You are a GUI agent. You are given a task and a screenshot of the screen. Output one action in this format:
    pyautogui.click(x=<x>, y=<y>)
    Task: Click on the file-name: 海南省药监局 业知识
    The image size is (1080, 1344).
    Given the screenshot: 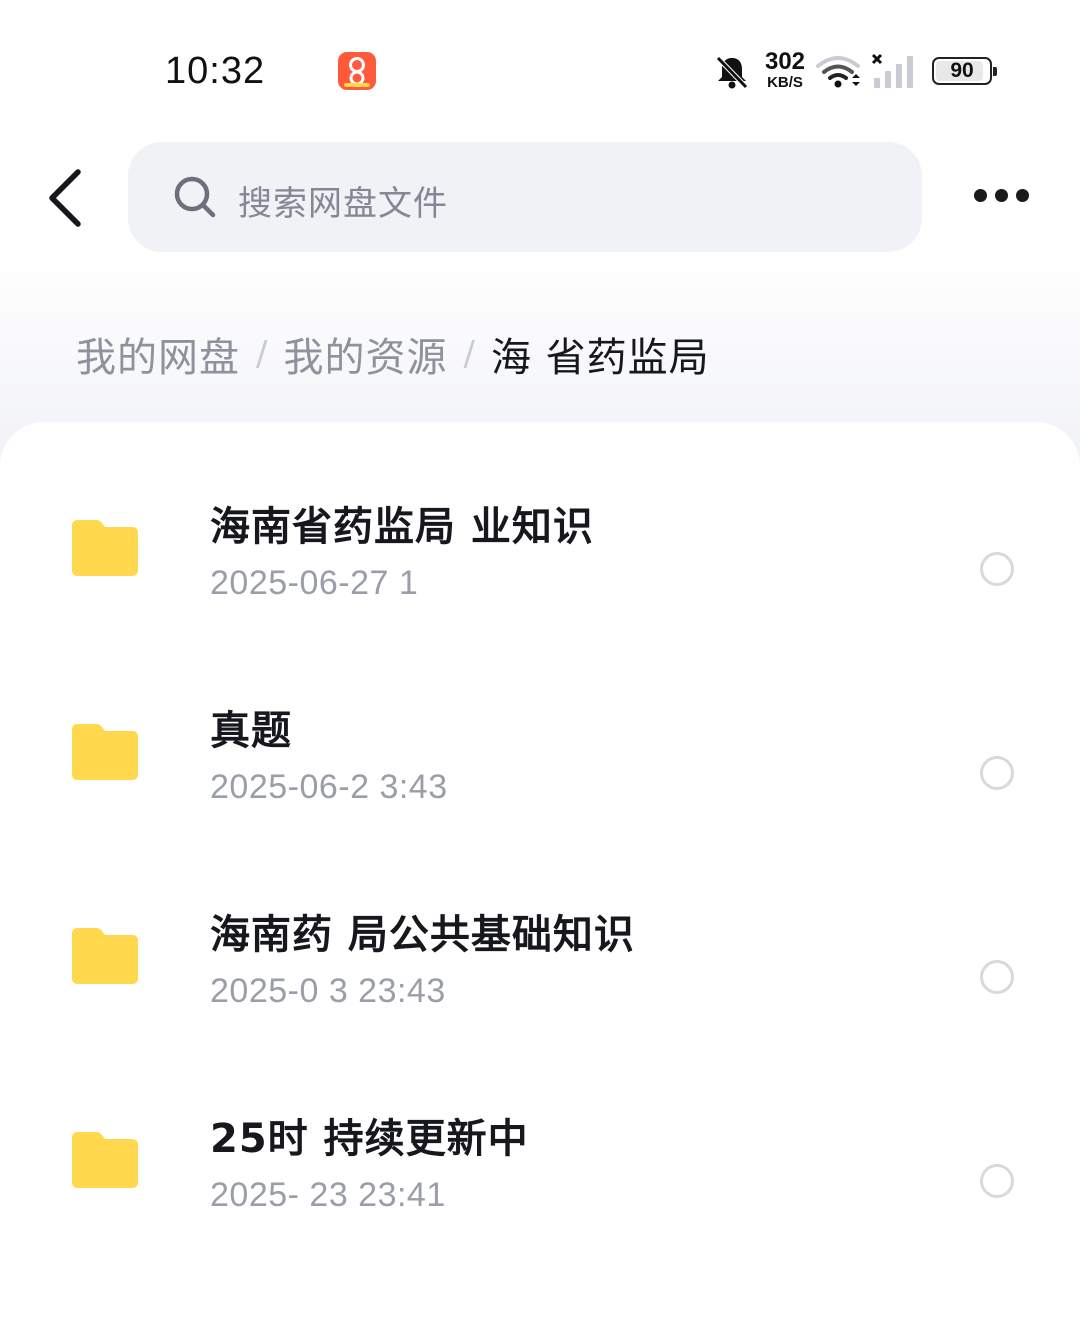 What is the action you would take?
    pyautogui.click(x=402, y=527)
    